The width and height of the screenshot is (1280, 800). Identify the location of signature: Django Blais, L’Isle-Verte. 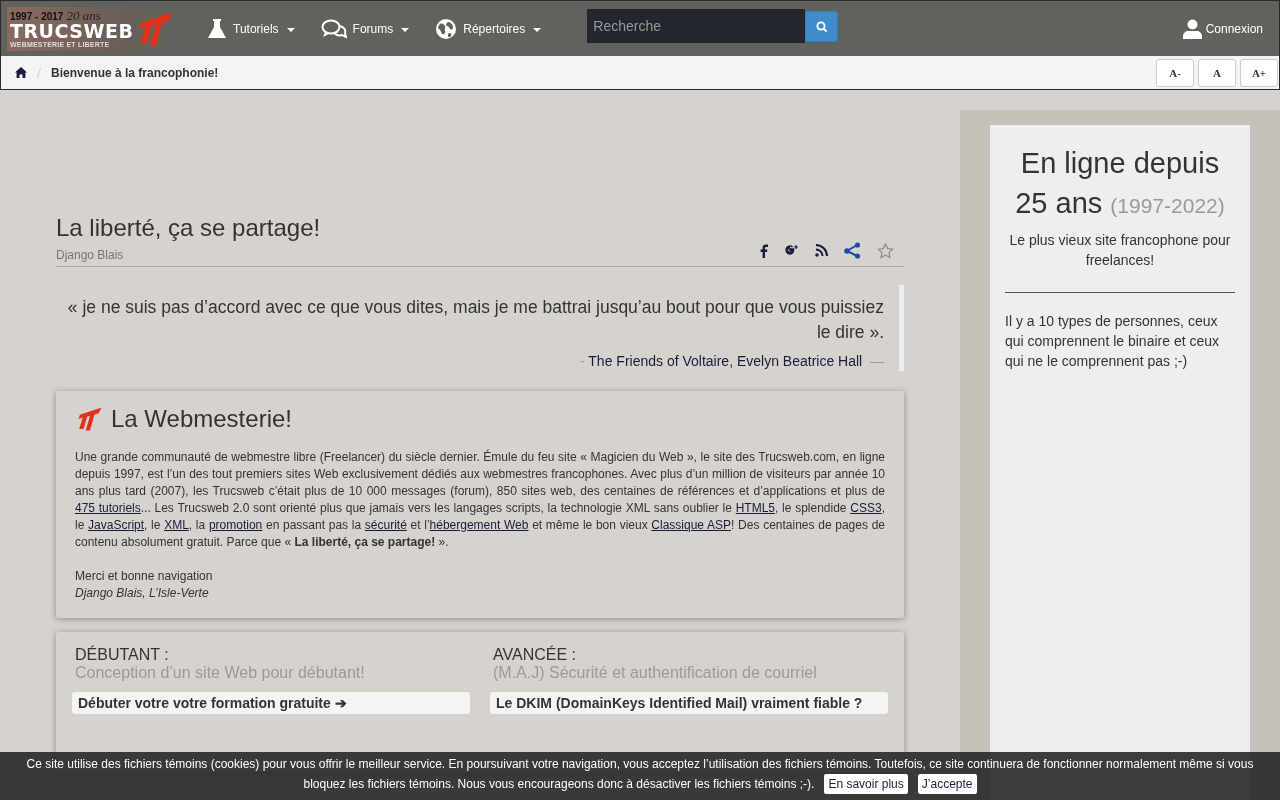
(142, 593).